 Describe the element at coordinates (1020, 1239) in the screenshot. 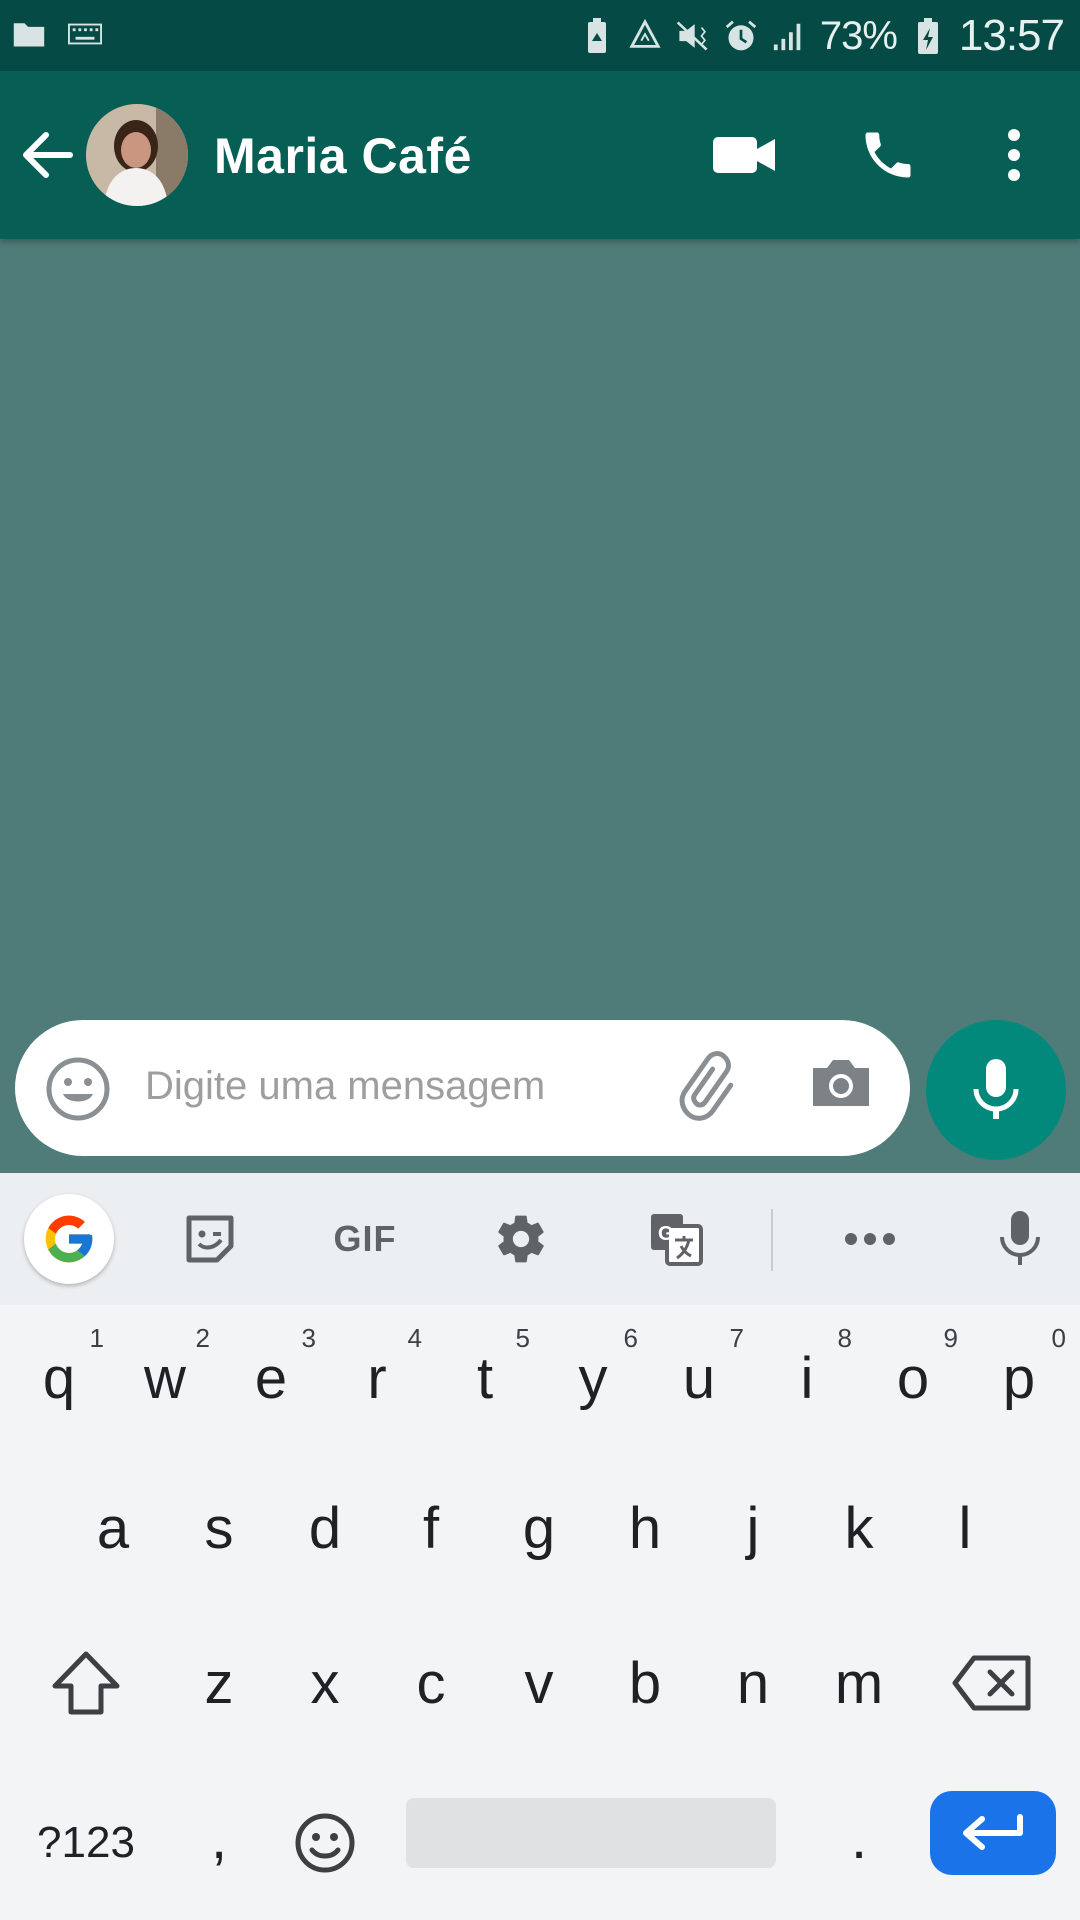

I see `voice-typing-icon` at that location.